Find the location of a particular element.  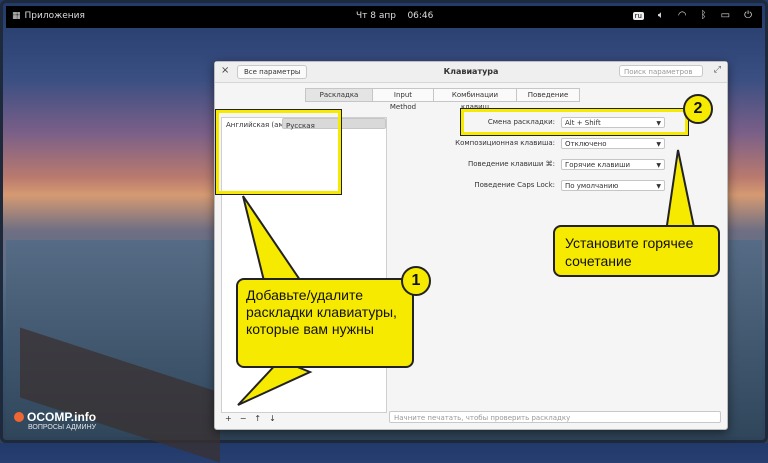

callout-two-text: Установите горячее сочетание is located at coordinates (629, 252).